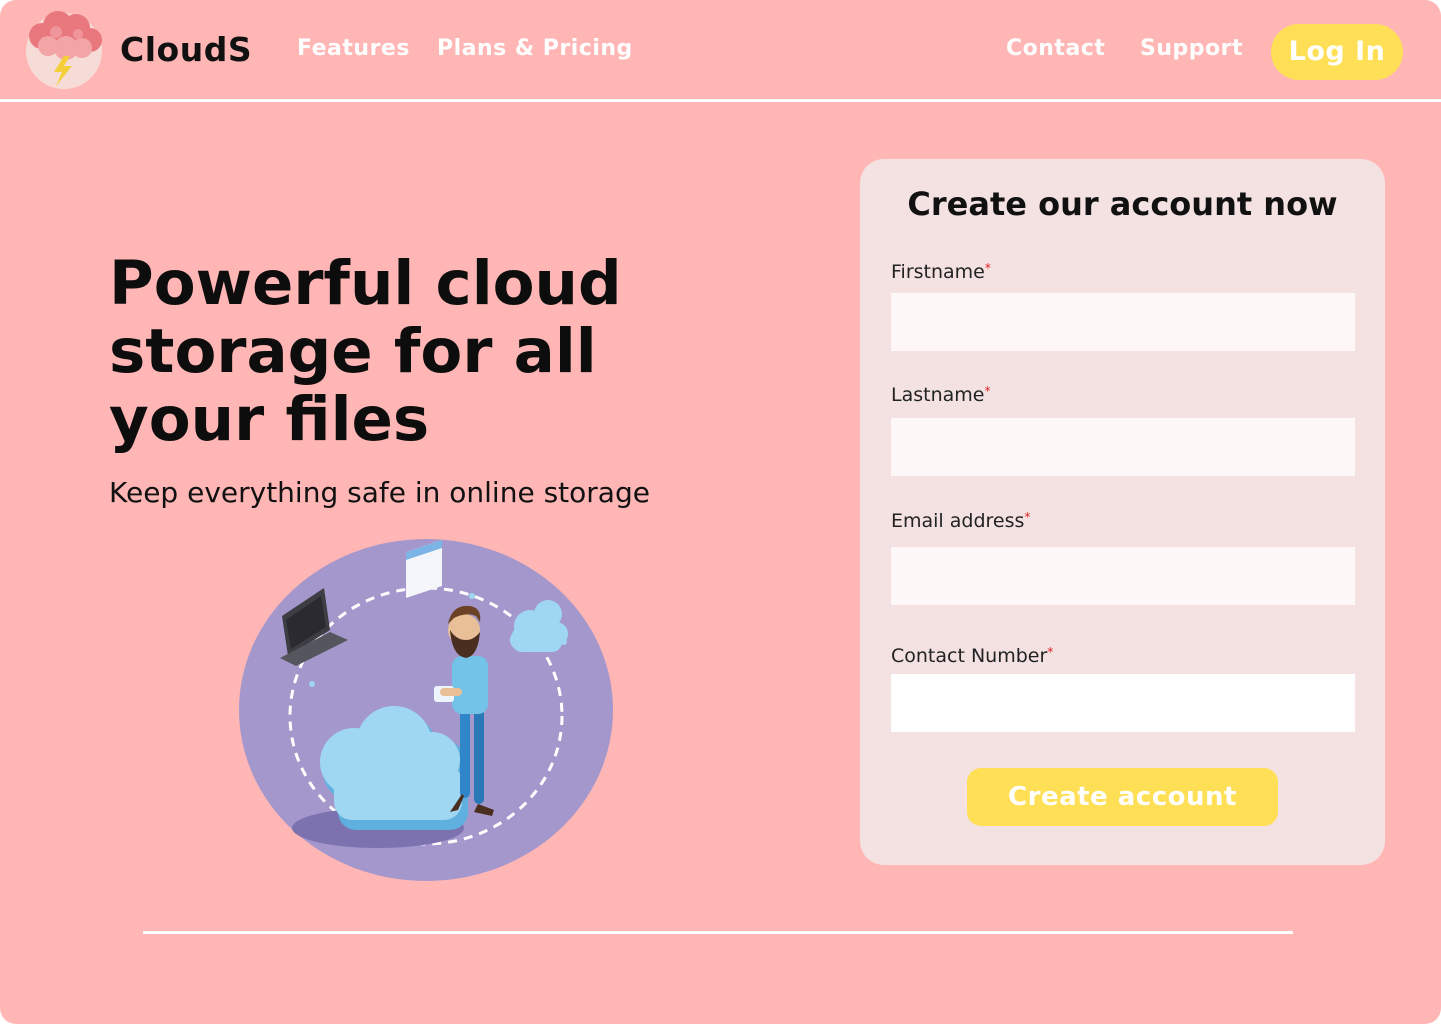 The image size is (1441, 1024). Describe the element at coordinates (938, 272) in the screenshot. I see `firstname-label-text: Firstname` at that location.